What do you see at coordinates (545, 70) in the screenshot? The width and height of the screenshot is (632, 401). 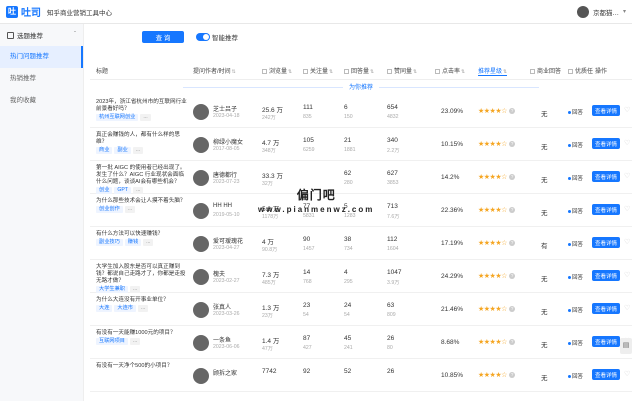 I see `header-biz-answer: 商业回答` at bounding box center [545, 70].